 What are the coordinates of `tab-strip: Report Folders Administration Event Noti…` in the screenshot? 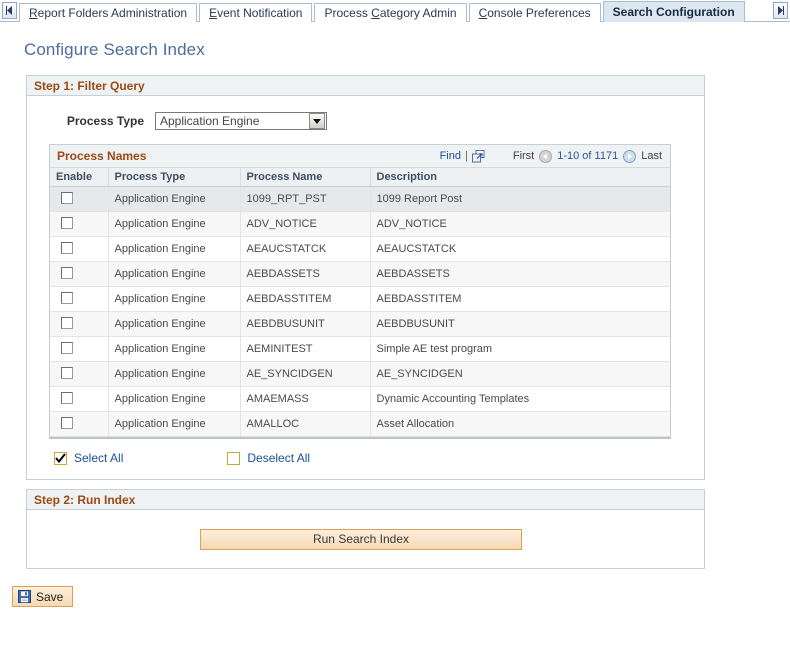 It's located at (395, 11).